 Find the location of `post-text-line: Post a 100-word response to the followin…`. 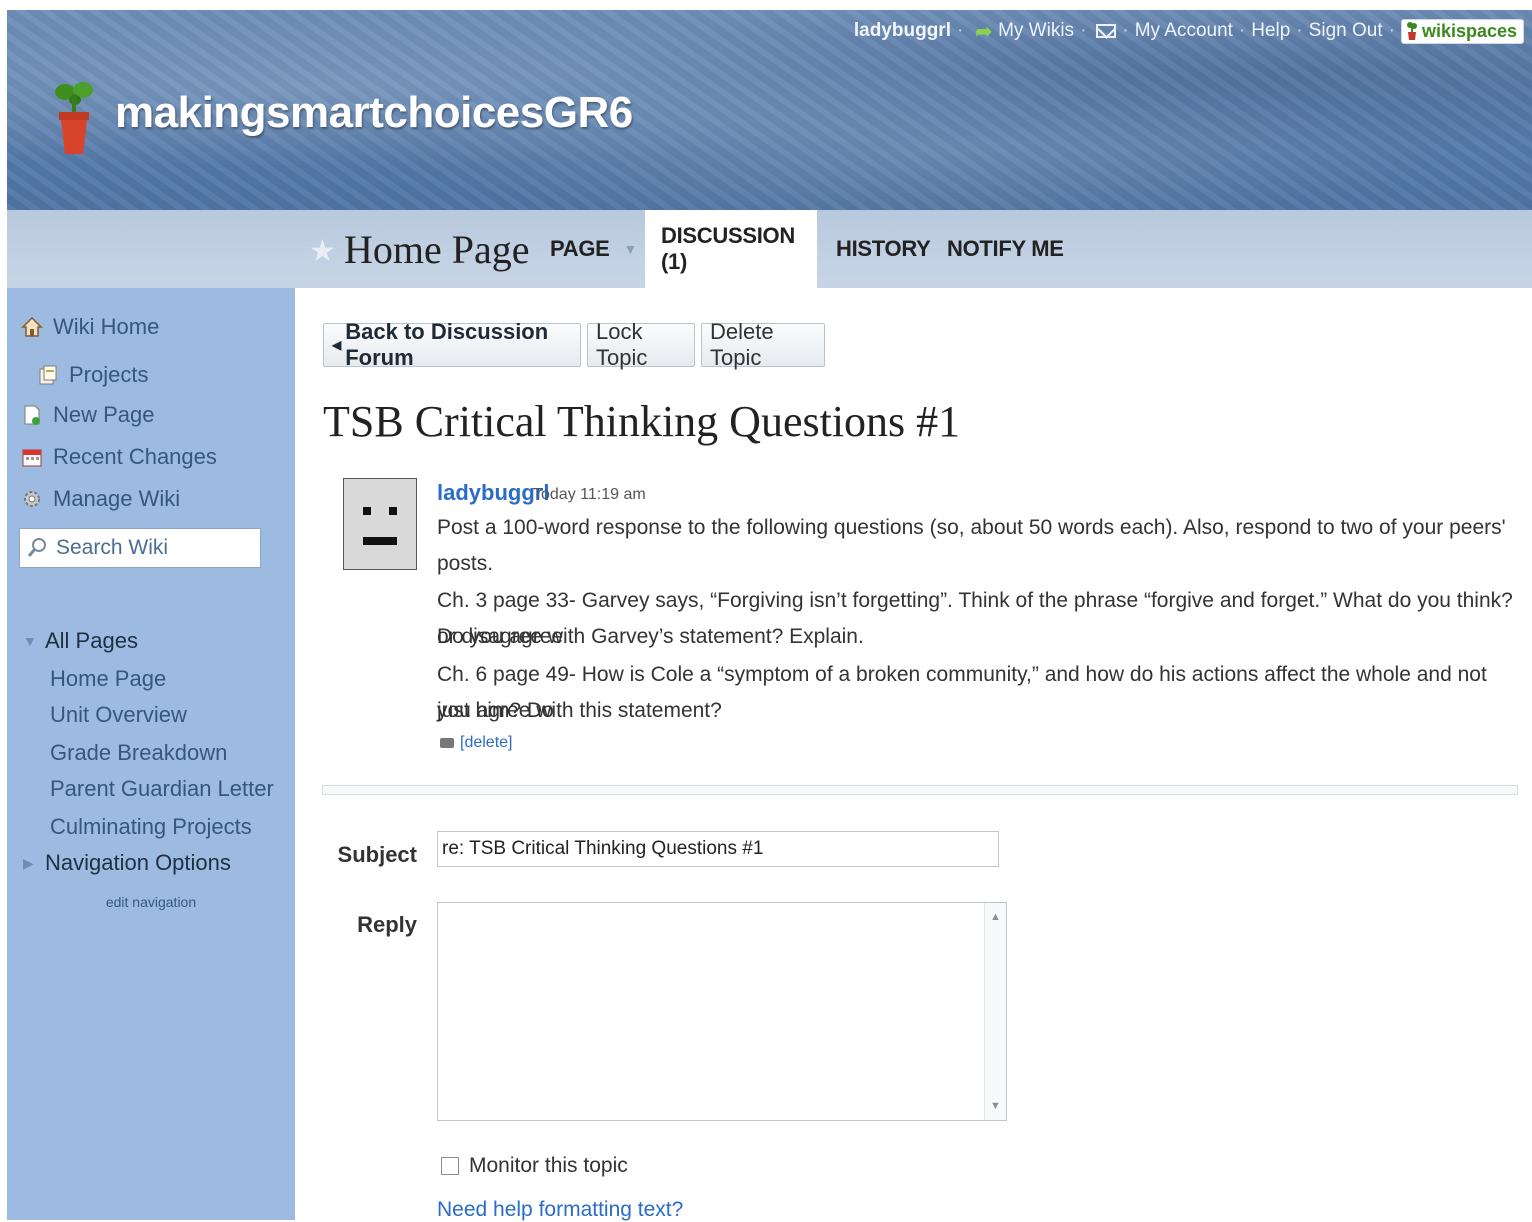

post-text-line: Post a 100-word response to the followin… is located at coordinates (971, 545).